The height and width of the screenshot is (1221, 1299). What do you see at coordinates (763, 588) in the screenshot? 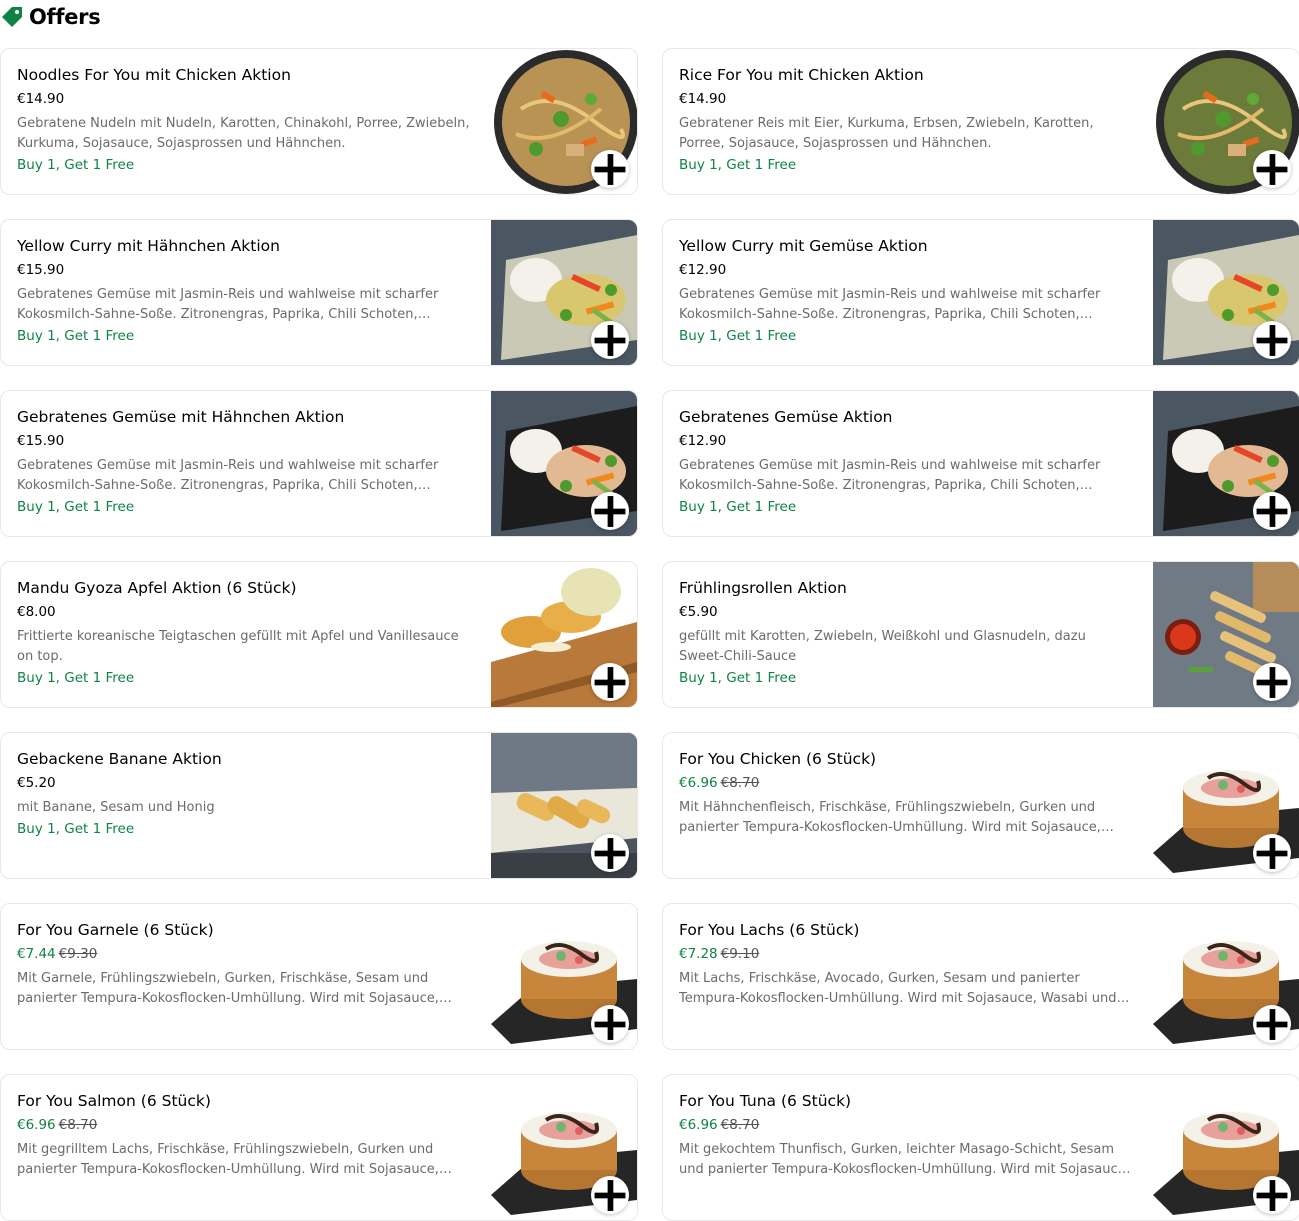
I see `menu-item-title: Frühlingsrollen Aktion` at bounding box center [763, 588].